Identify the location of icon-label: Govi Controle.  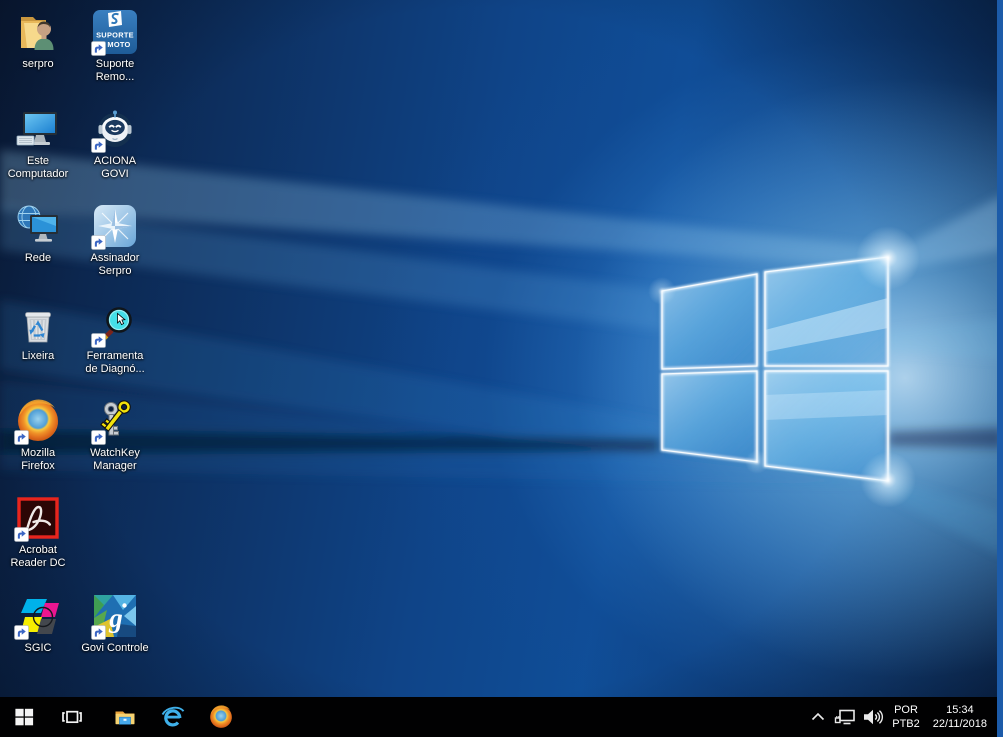
(115, 648).